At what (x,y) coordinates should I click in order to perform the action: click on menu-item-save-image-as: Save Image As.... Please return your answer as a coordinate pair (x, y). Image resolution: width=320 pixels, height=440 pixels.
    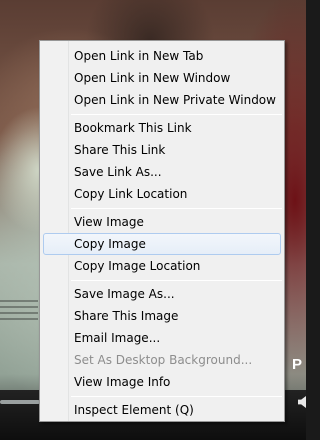
    Looking at the image, I should click on (162, 294).